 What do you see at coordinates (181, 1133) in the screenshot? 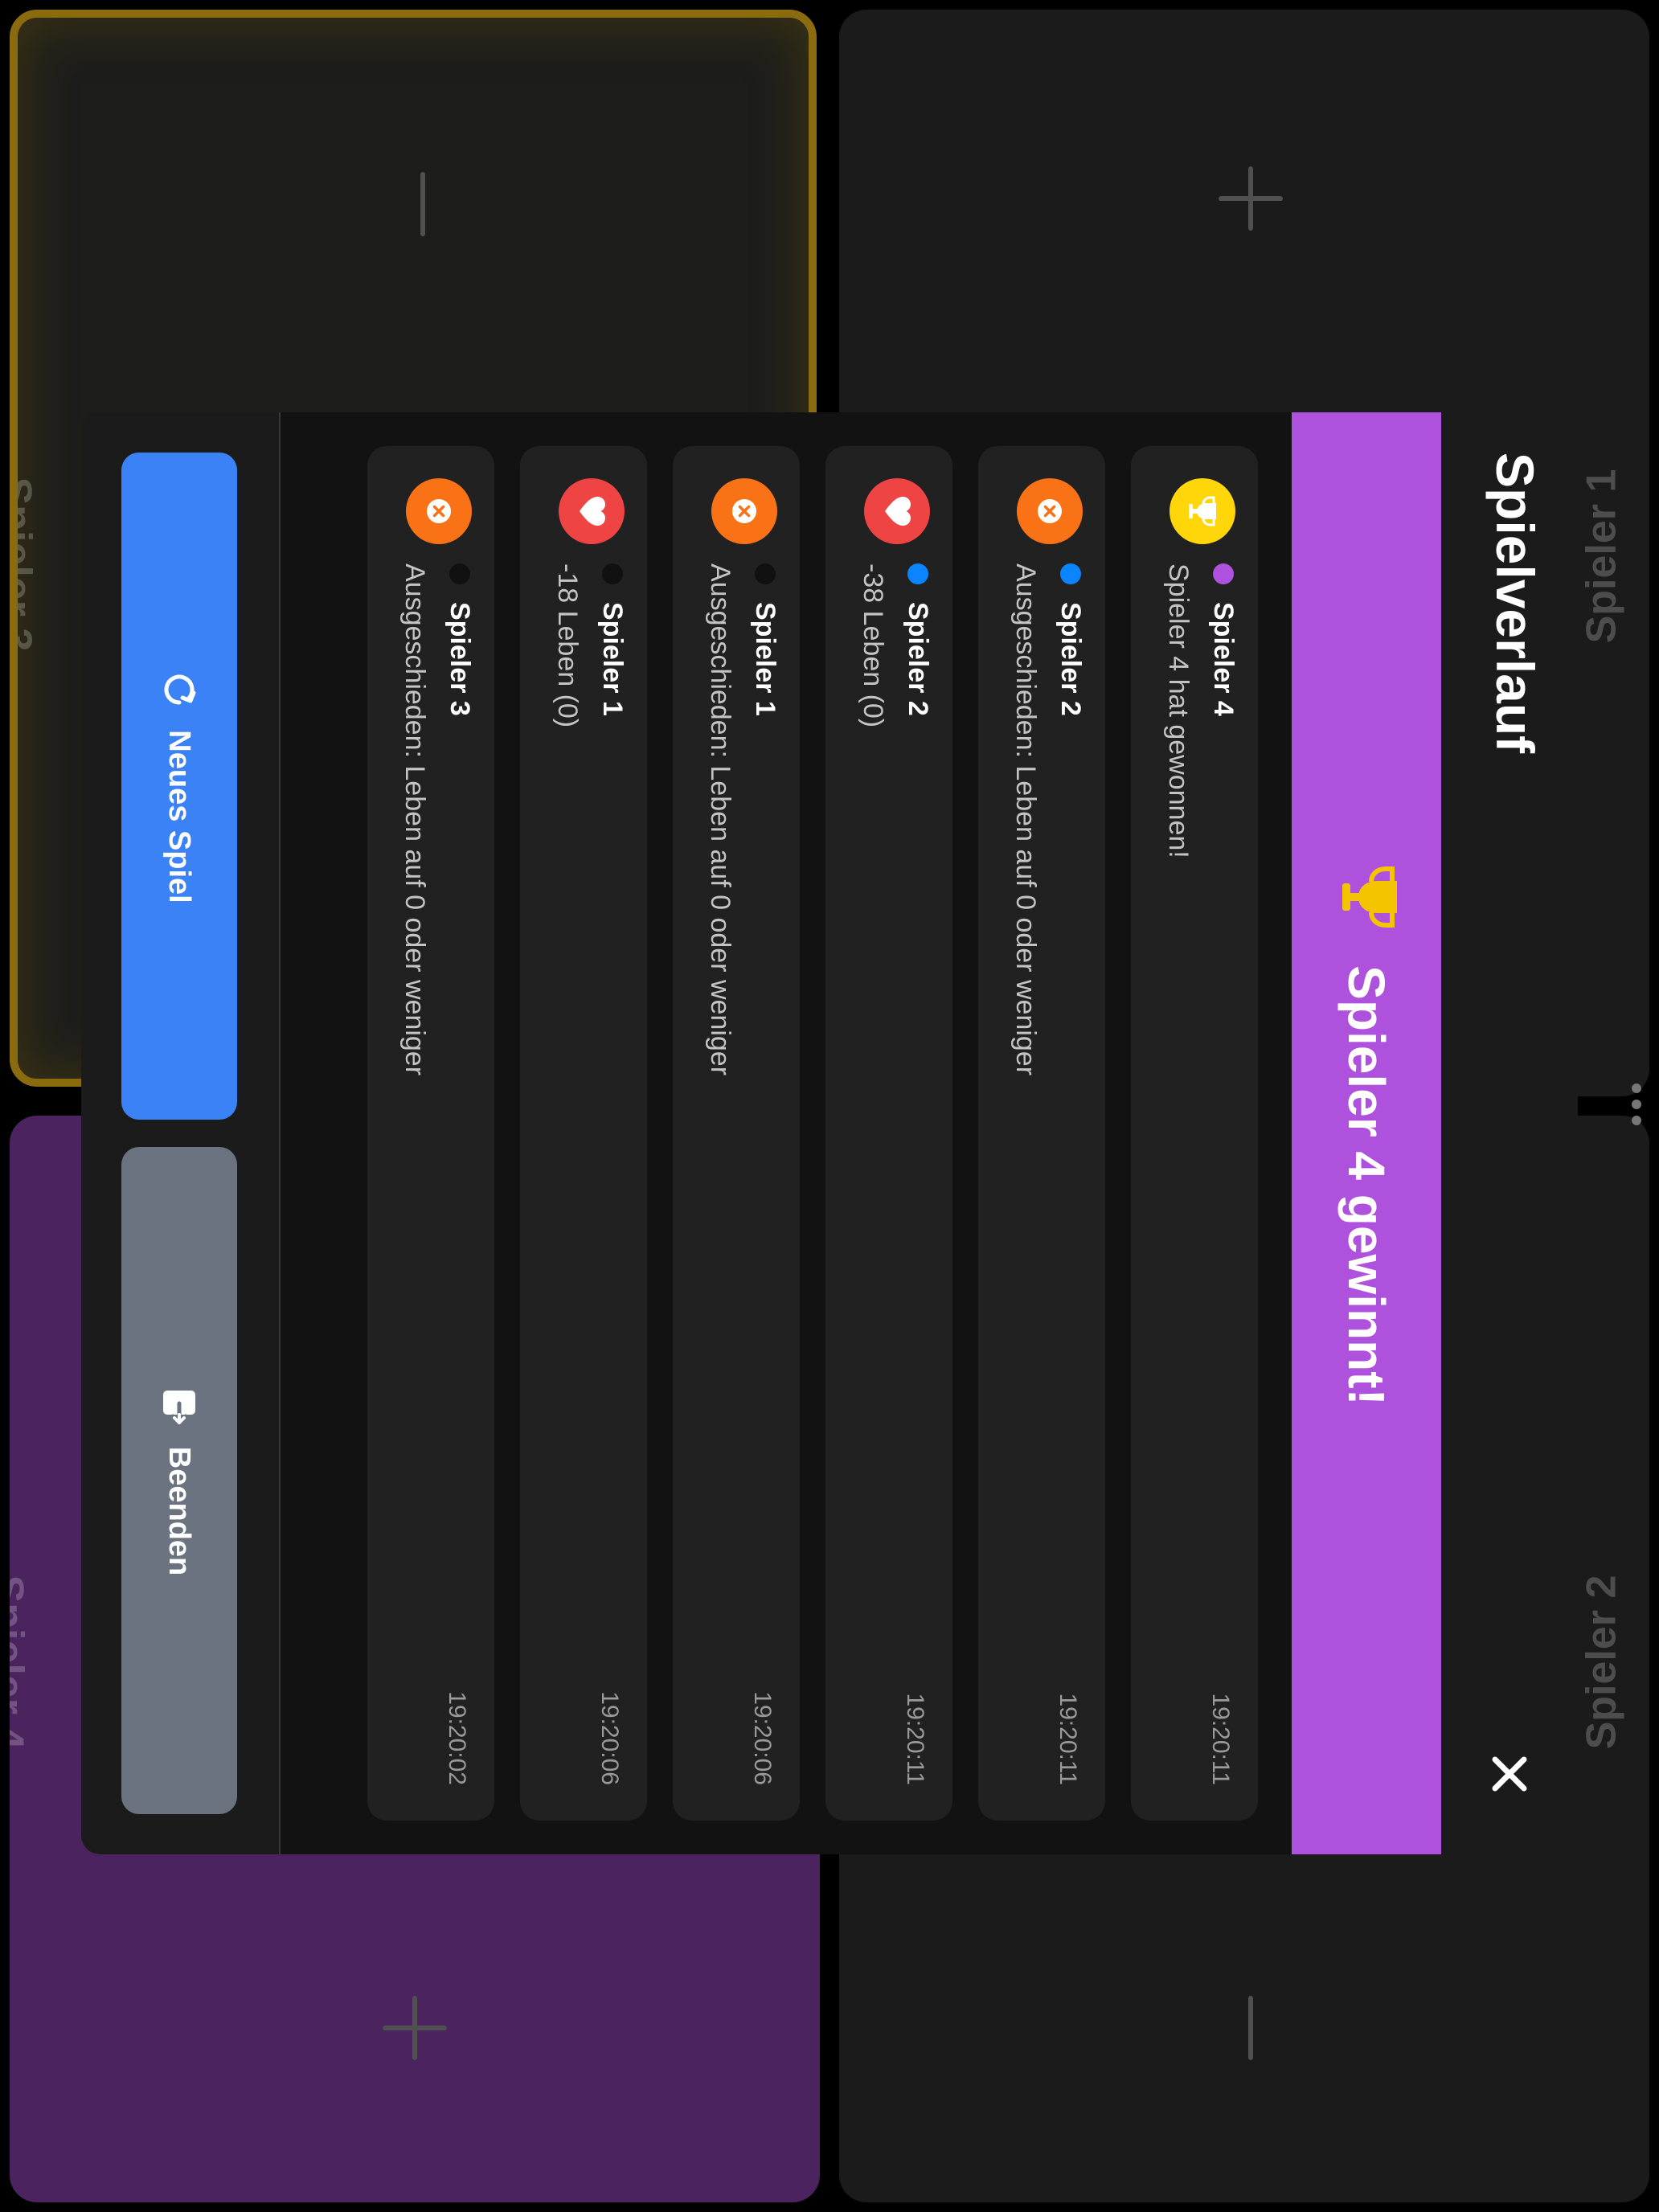
I see `modal-footer: Neues Spiel Beenden` at bounding box center [181, 1133].